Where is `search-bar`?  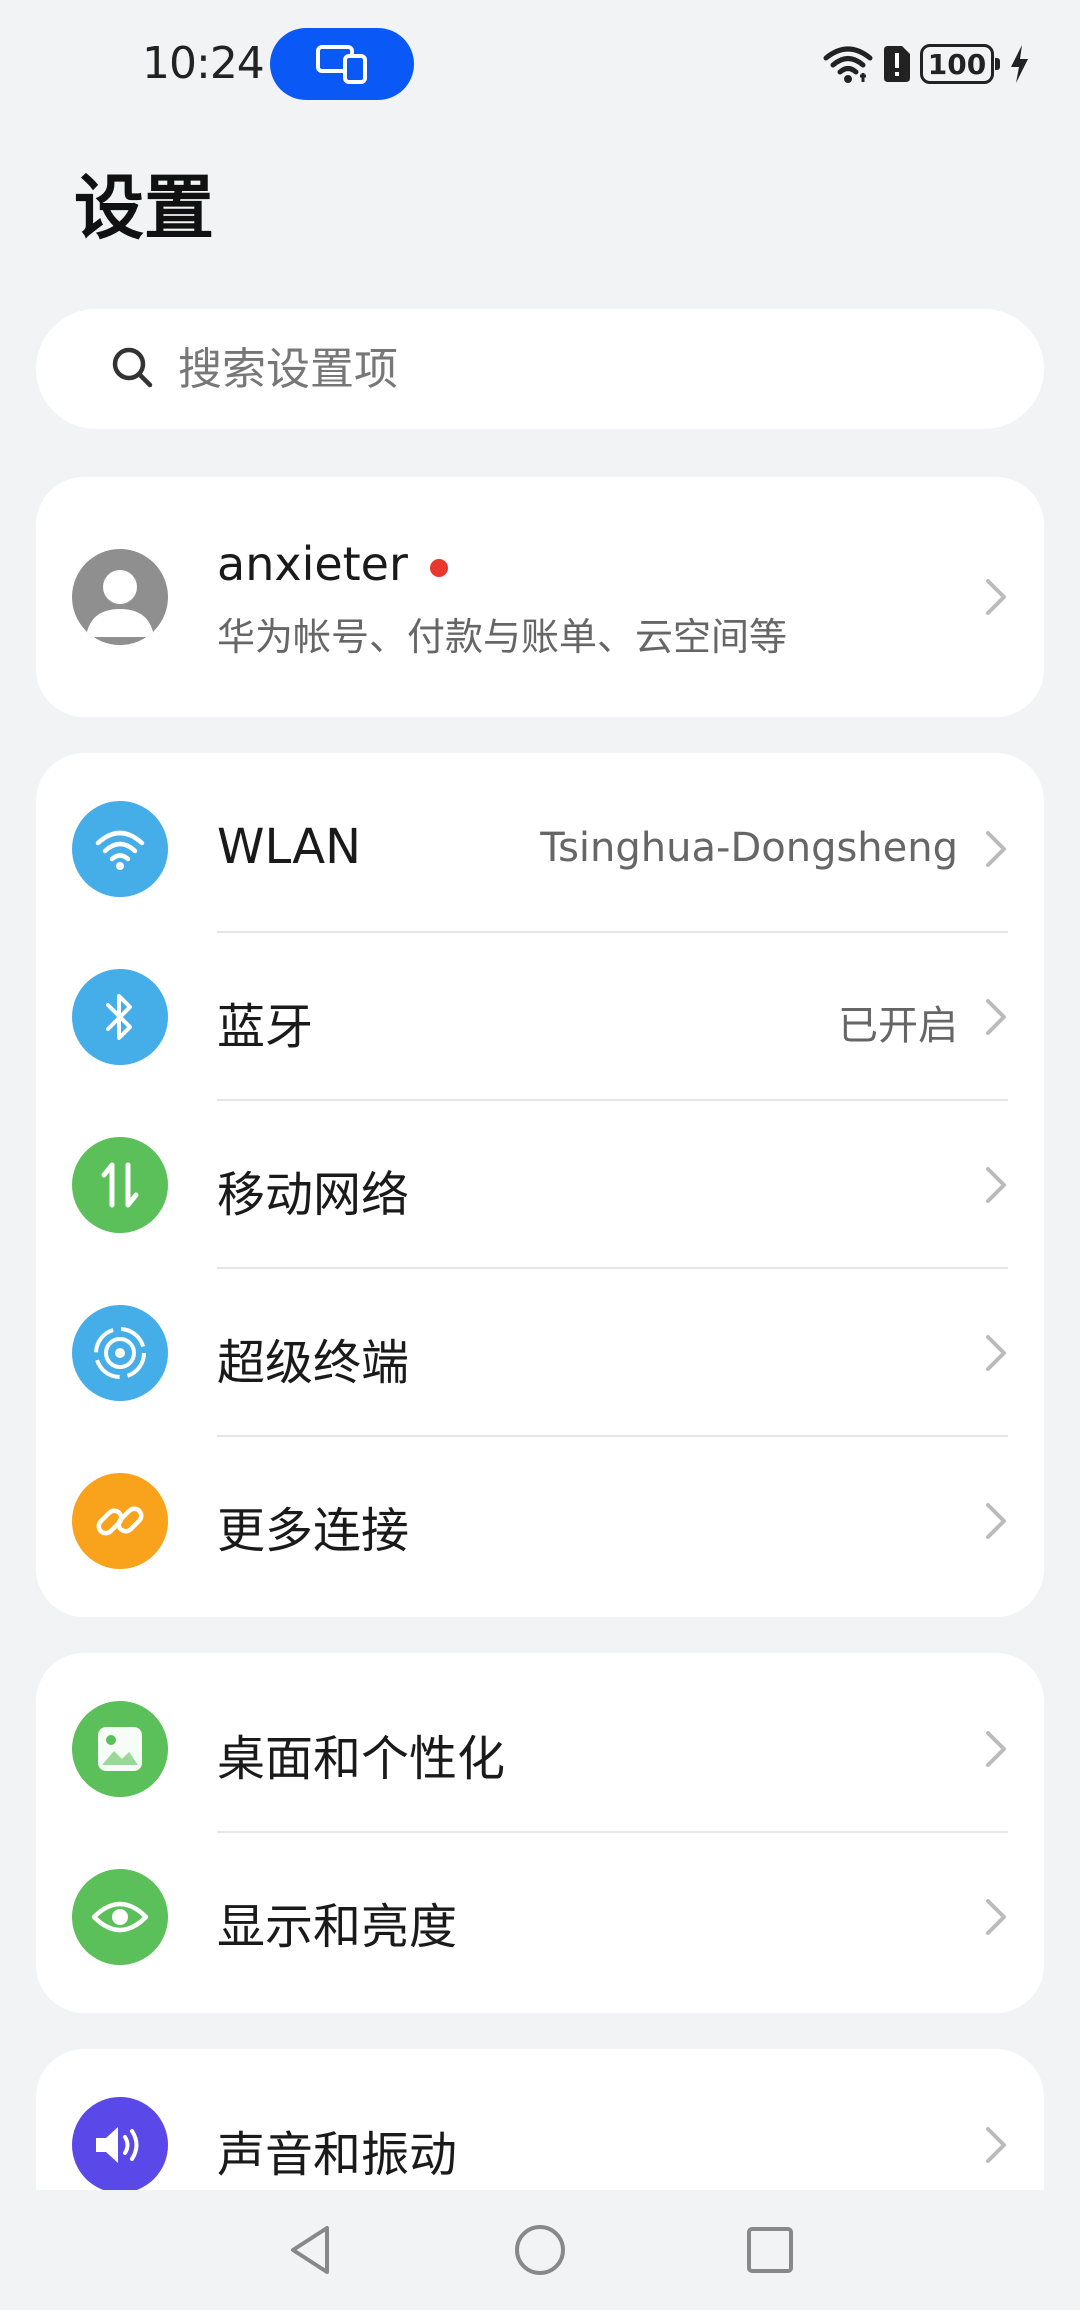 search-bar is located at coordinates (540, 369).